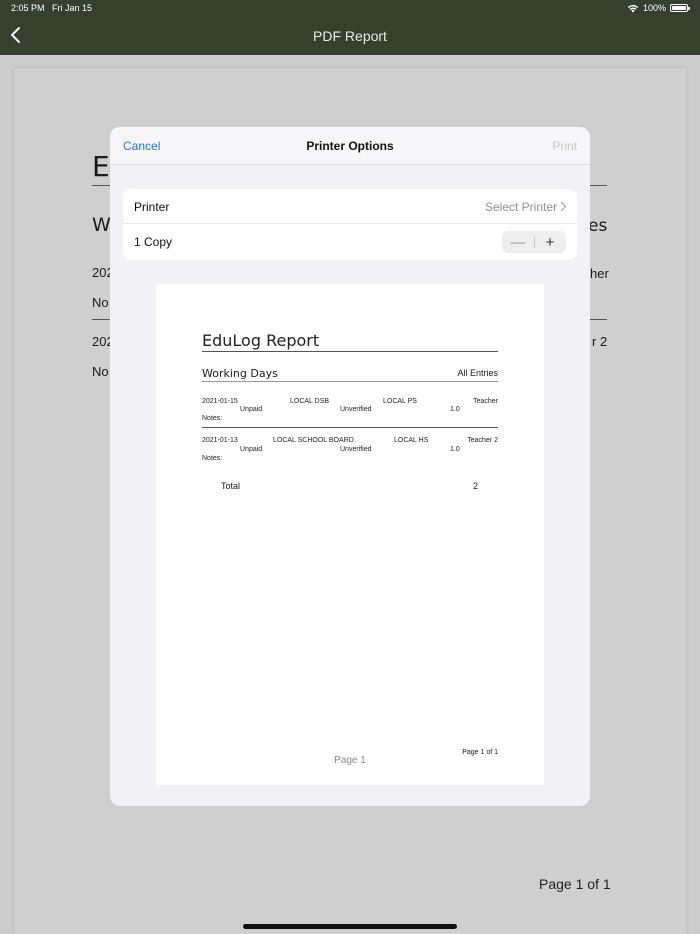  What do you see at coordinates (350, 351) in the screenshot?
I see `title-divider` at bounding box center [350, 351].